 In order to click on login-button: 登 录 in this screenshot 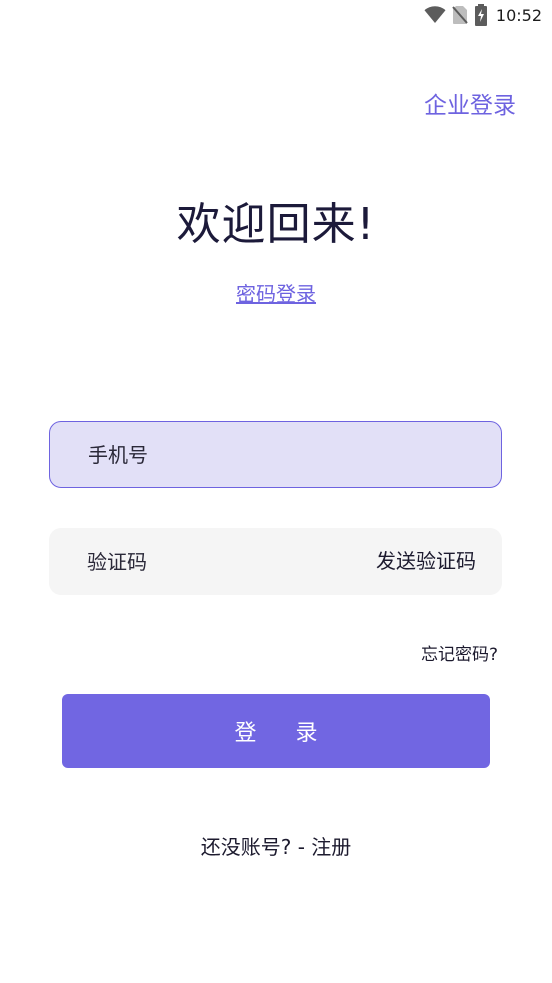, I will do `click(276, 731)`.